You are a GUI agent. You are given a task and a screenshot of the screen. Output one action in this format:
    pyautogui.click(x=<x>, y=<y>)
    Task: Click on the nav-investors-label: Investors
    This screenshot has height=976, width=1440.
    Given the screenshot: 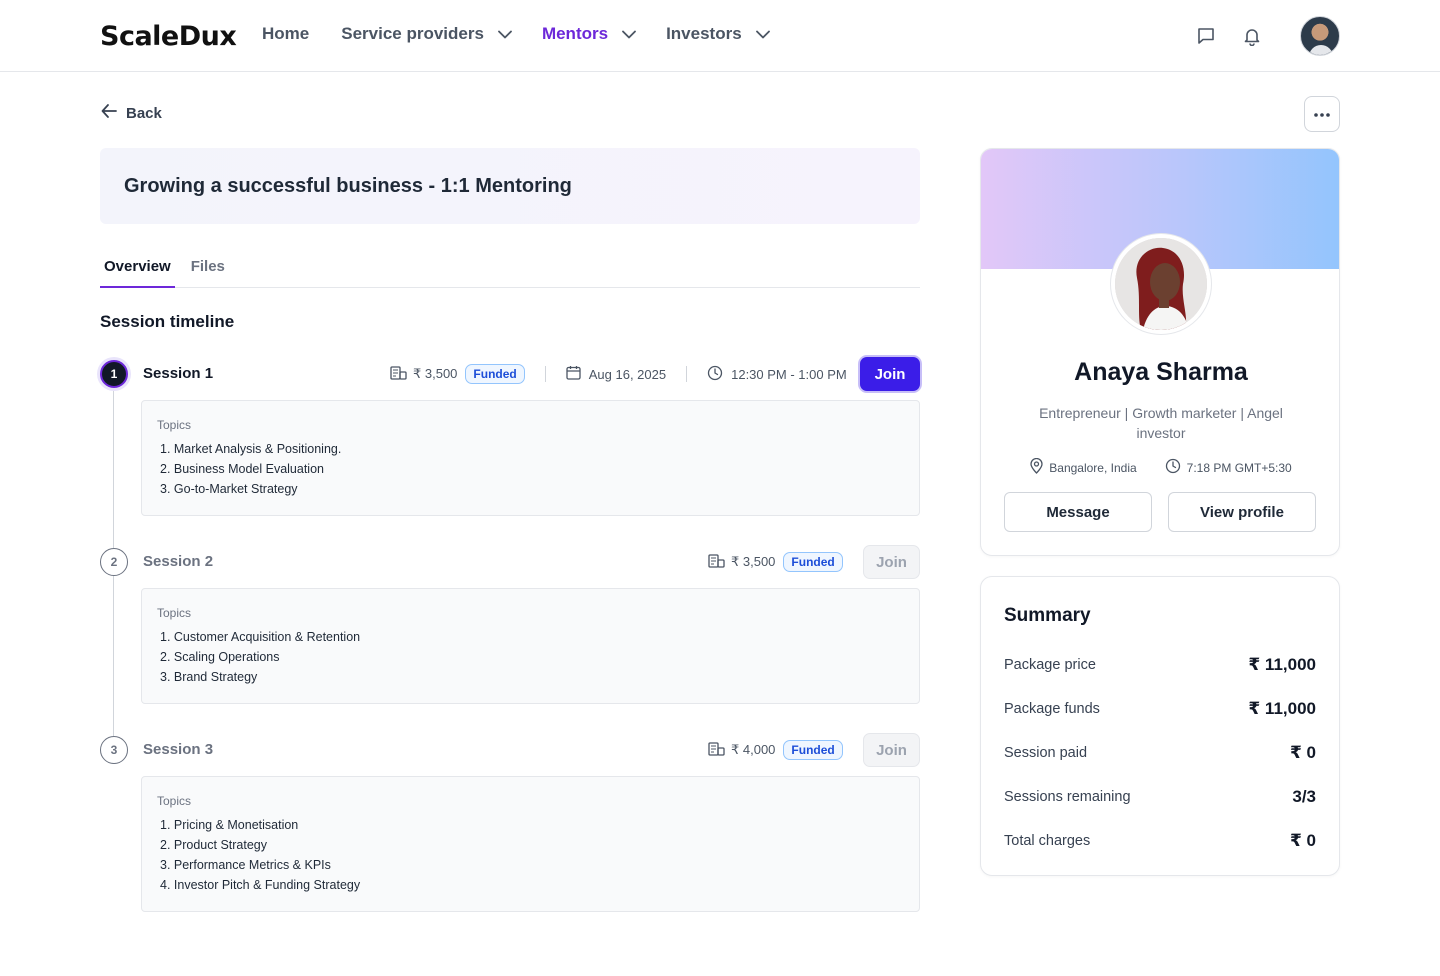 What is the action you would take?
    pyautogui.click(x=704, y=33)
    